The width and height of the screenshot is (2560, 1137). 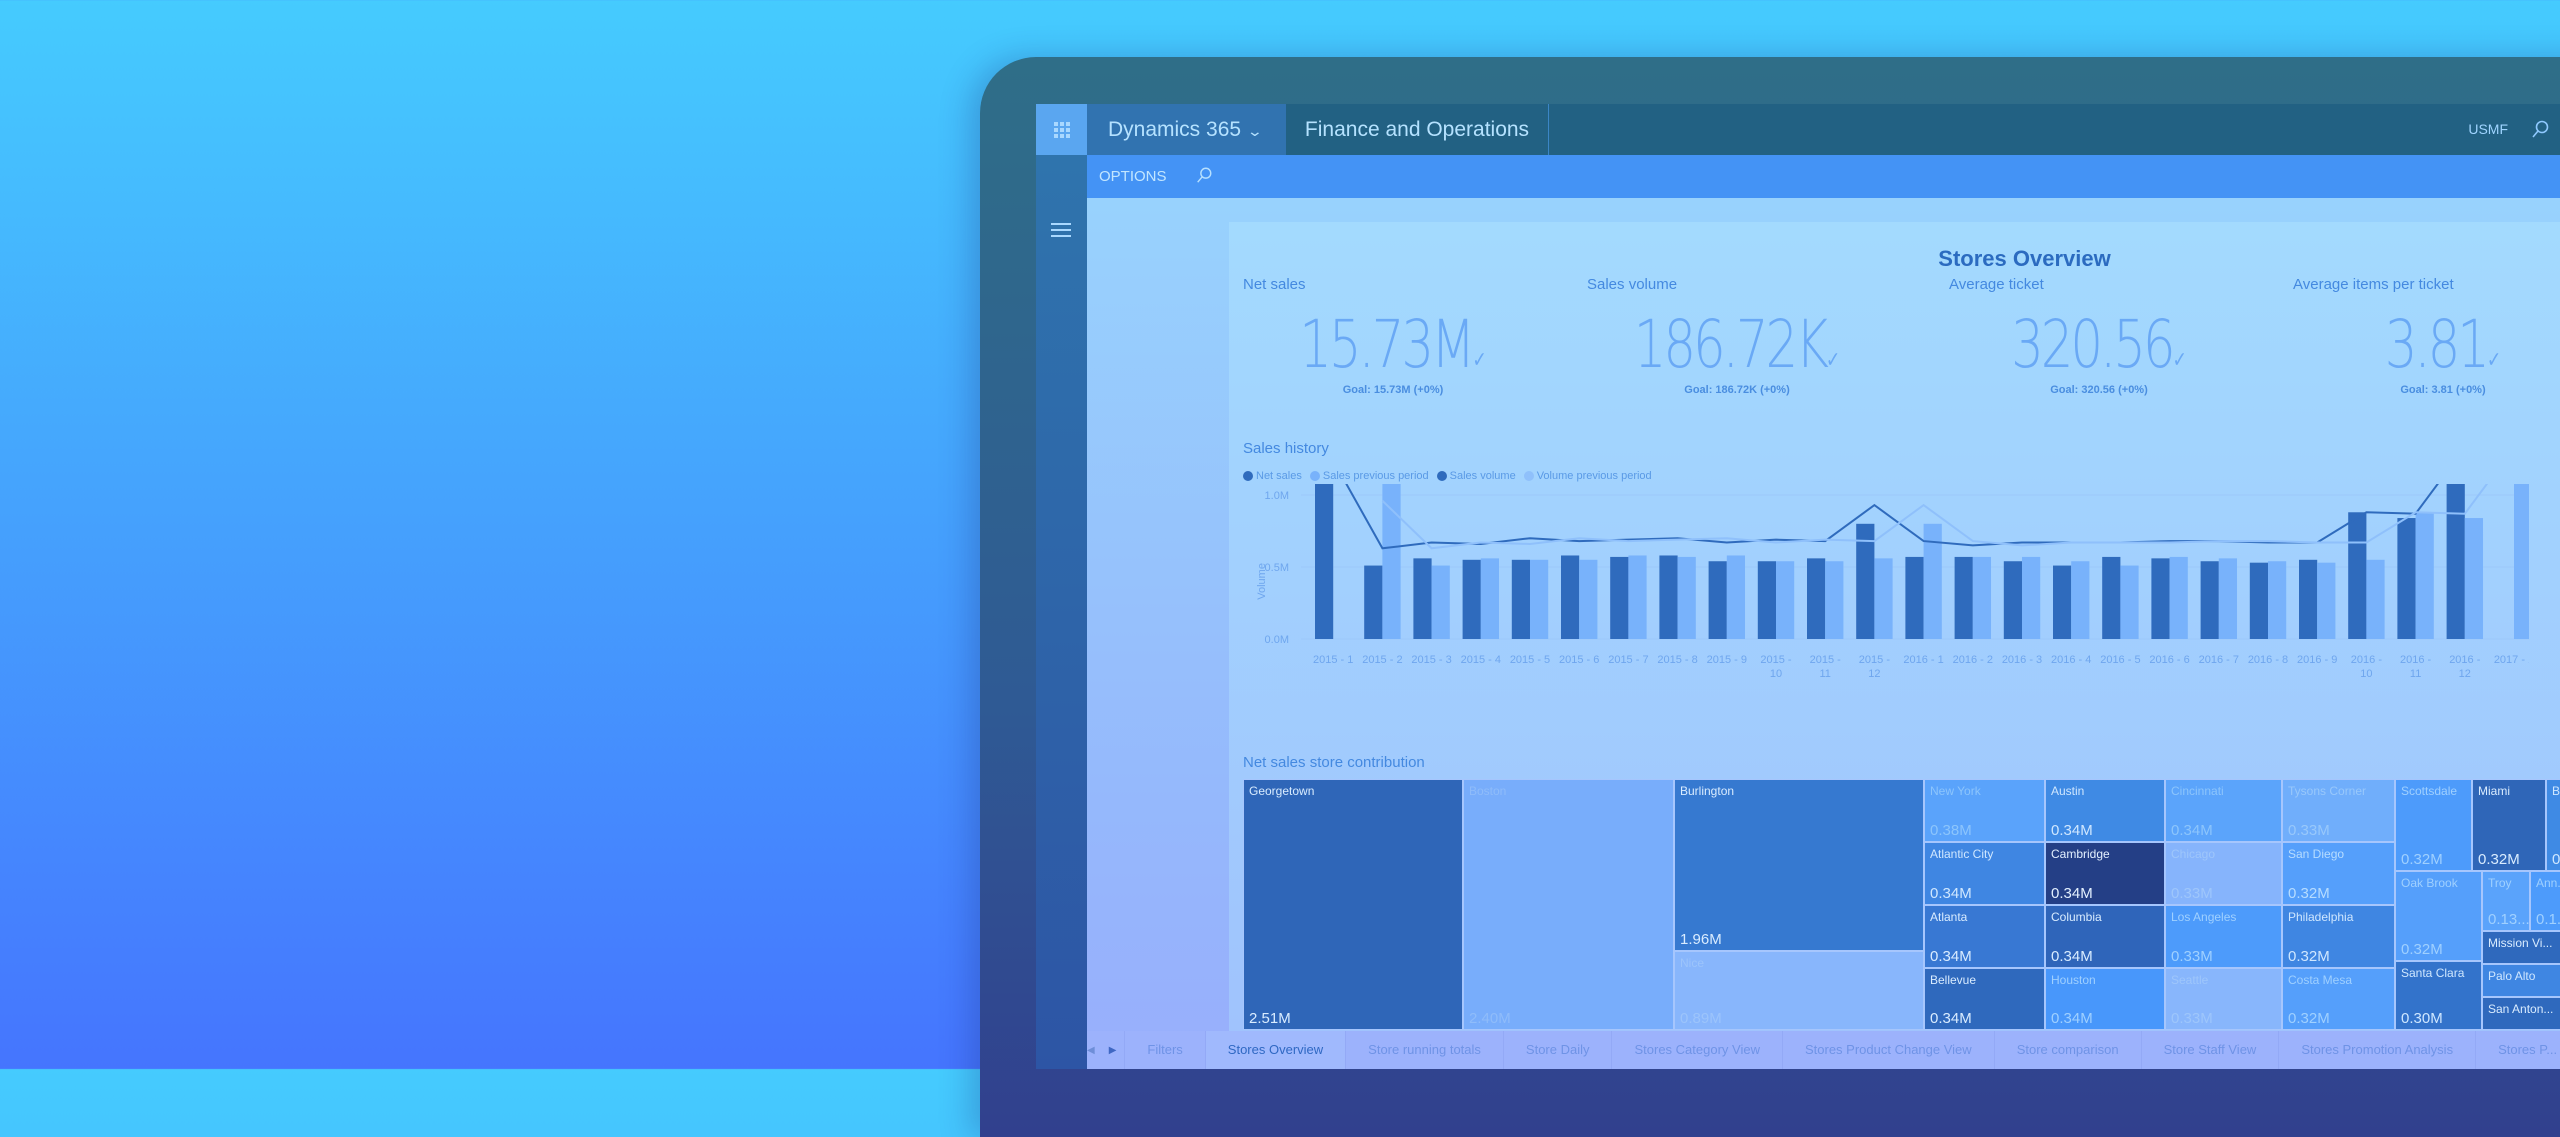 What do you see at coordinates (2438, 916) in the screenshot?
I see `treemap-cell: Oak Brook 0.32M` at bounding box center [2438, 916].